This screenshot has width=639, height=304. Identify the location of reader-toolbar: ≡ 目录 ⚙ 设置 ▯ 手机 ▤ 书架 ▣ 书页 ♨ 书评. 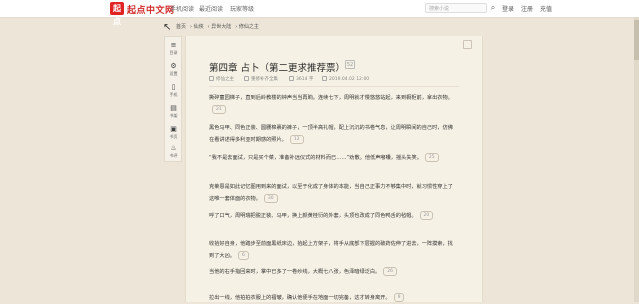
(173, 99).